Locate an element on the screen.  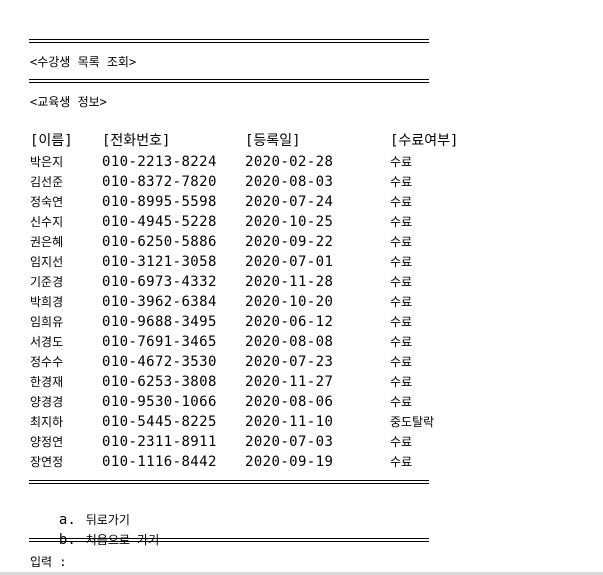
table-row: 최지하 010-5445-8225 2020-11-10 중도탈락 is located at coordinates (301, 422).